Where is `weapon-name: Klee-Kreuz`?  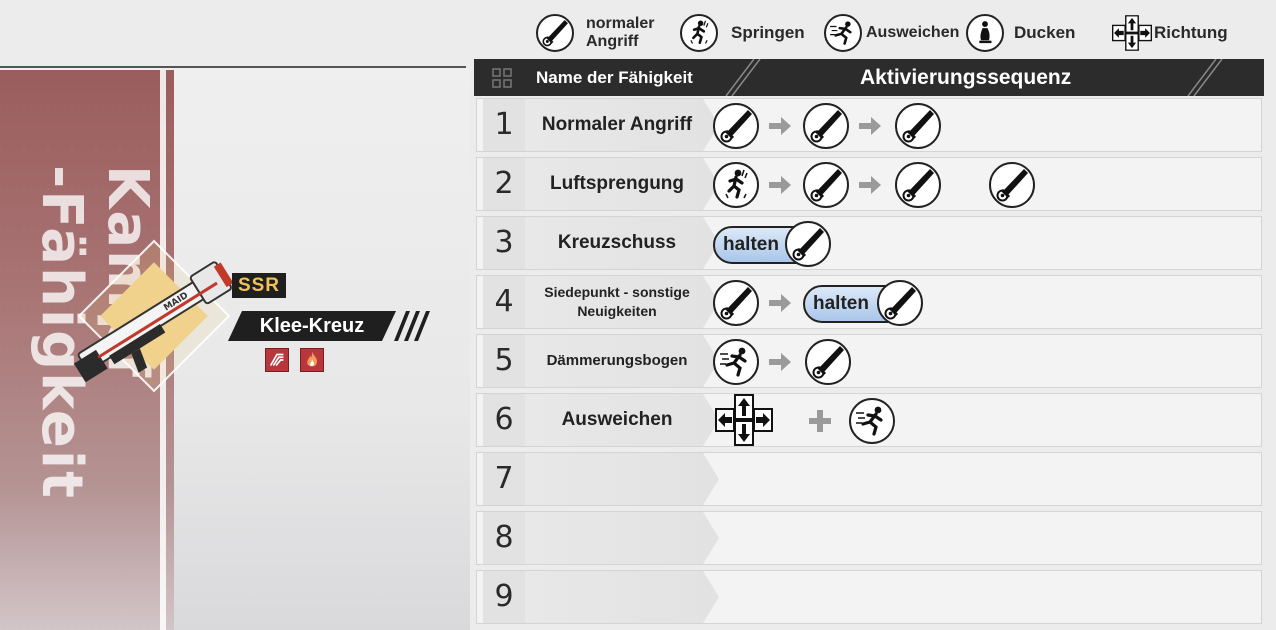 weapon-name: Klee-Kreuz is located at coordinates (312, 326).